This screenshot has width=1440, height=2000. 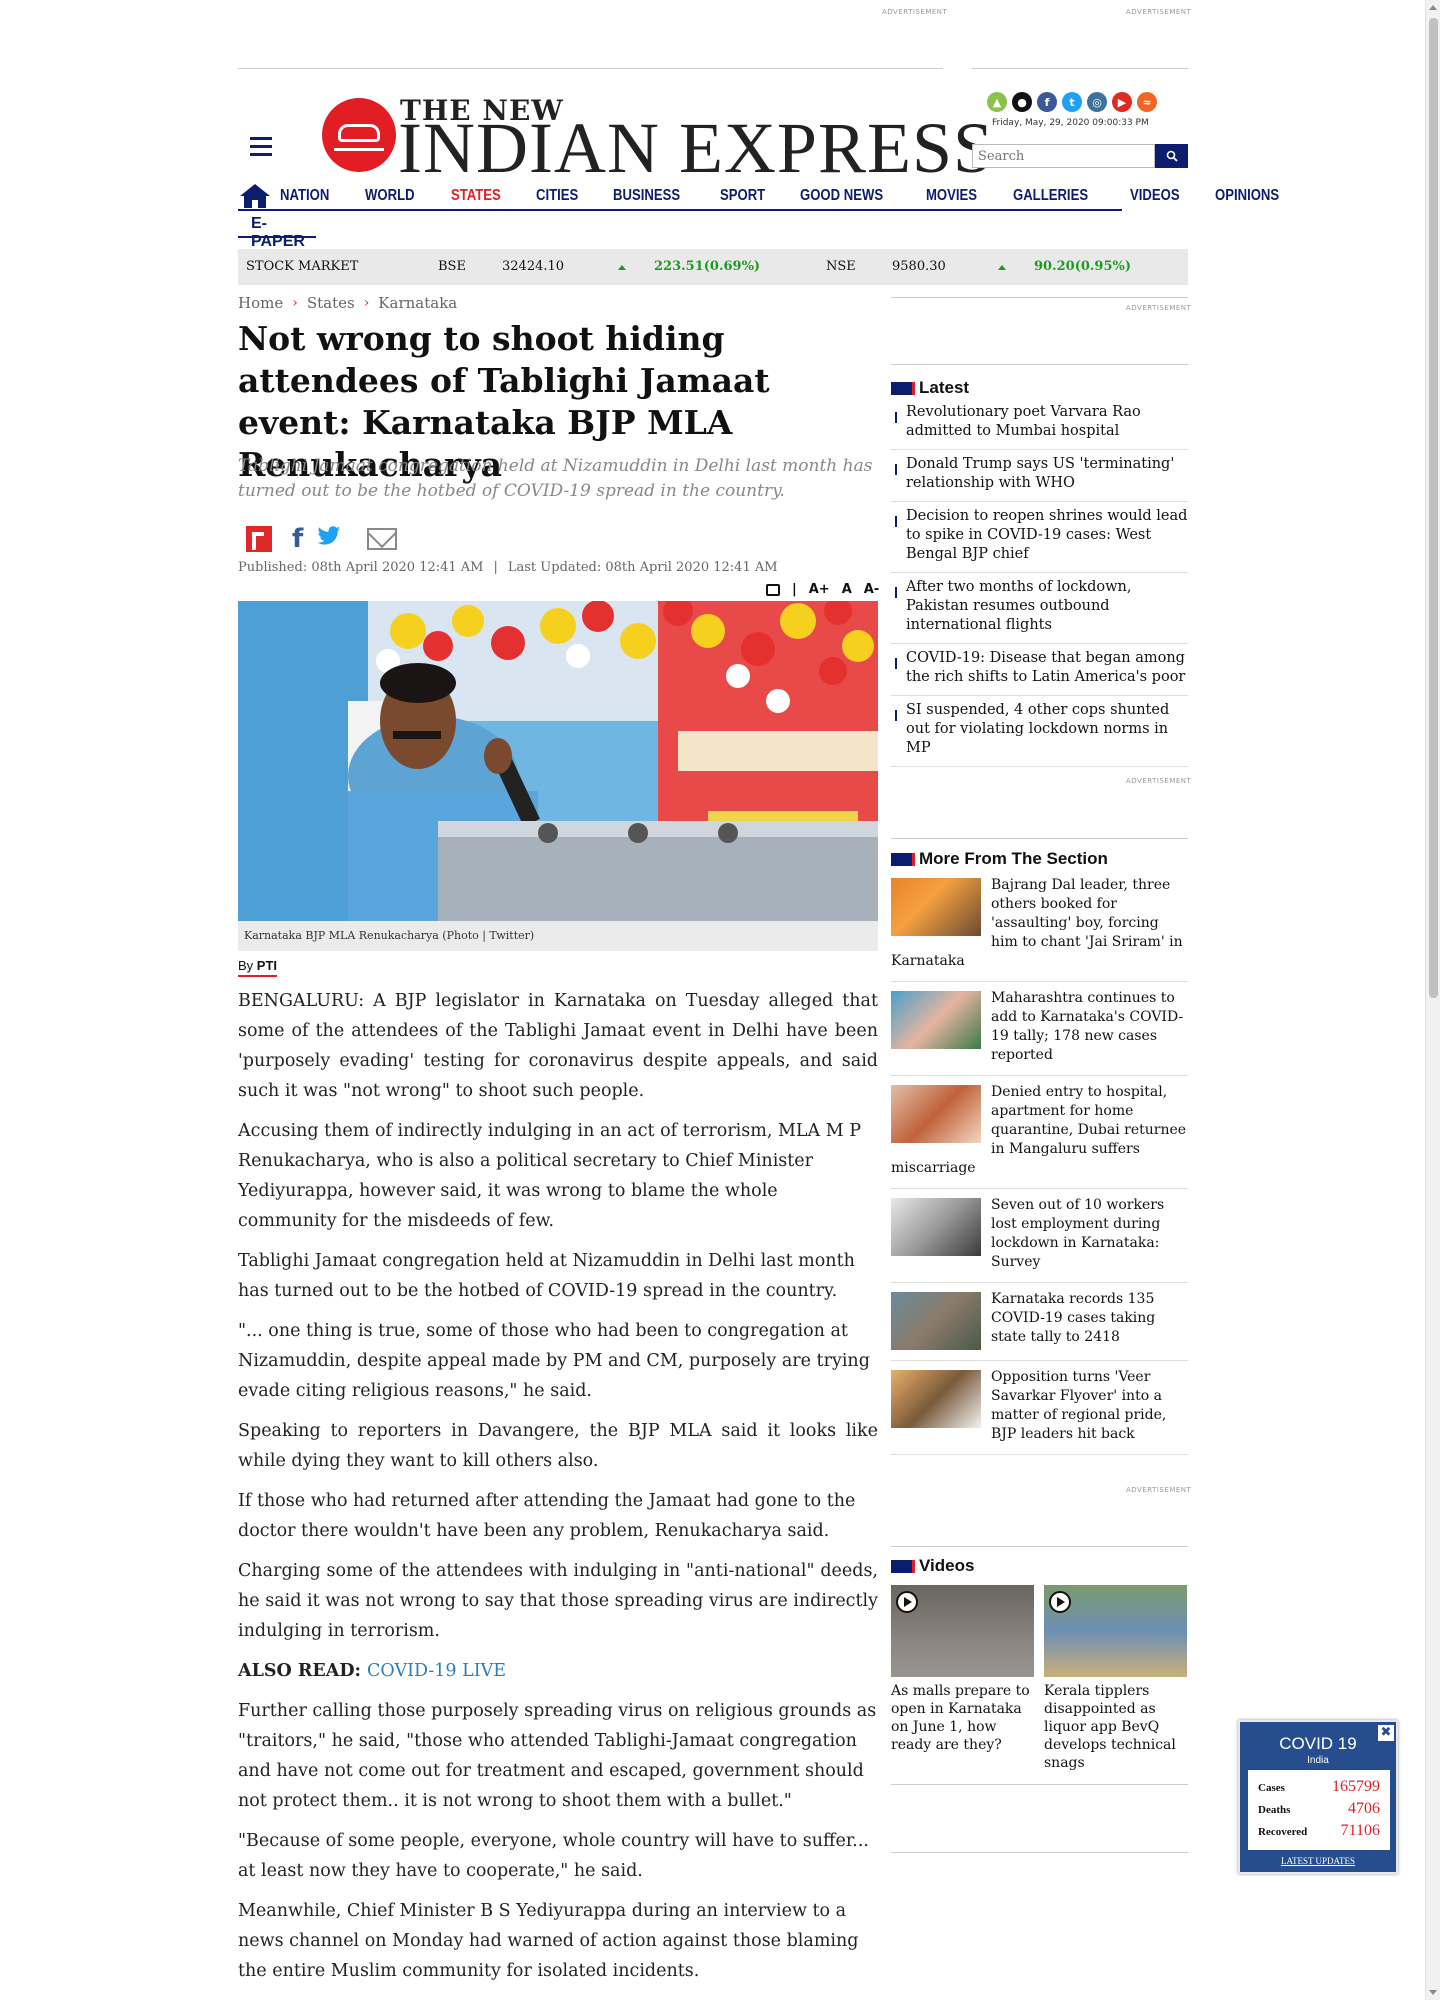 I want to click on nav-item-business: BUSINESS, so click(x=646, y=196).